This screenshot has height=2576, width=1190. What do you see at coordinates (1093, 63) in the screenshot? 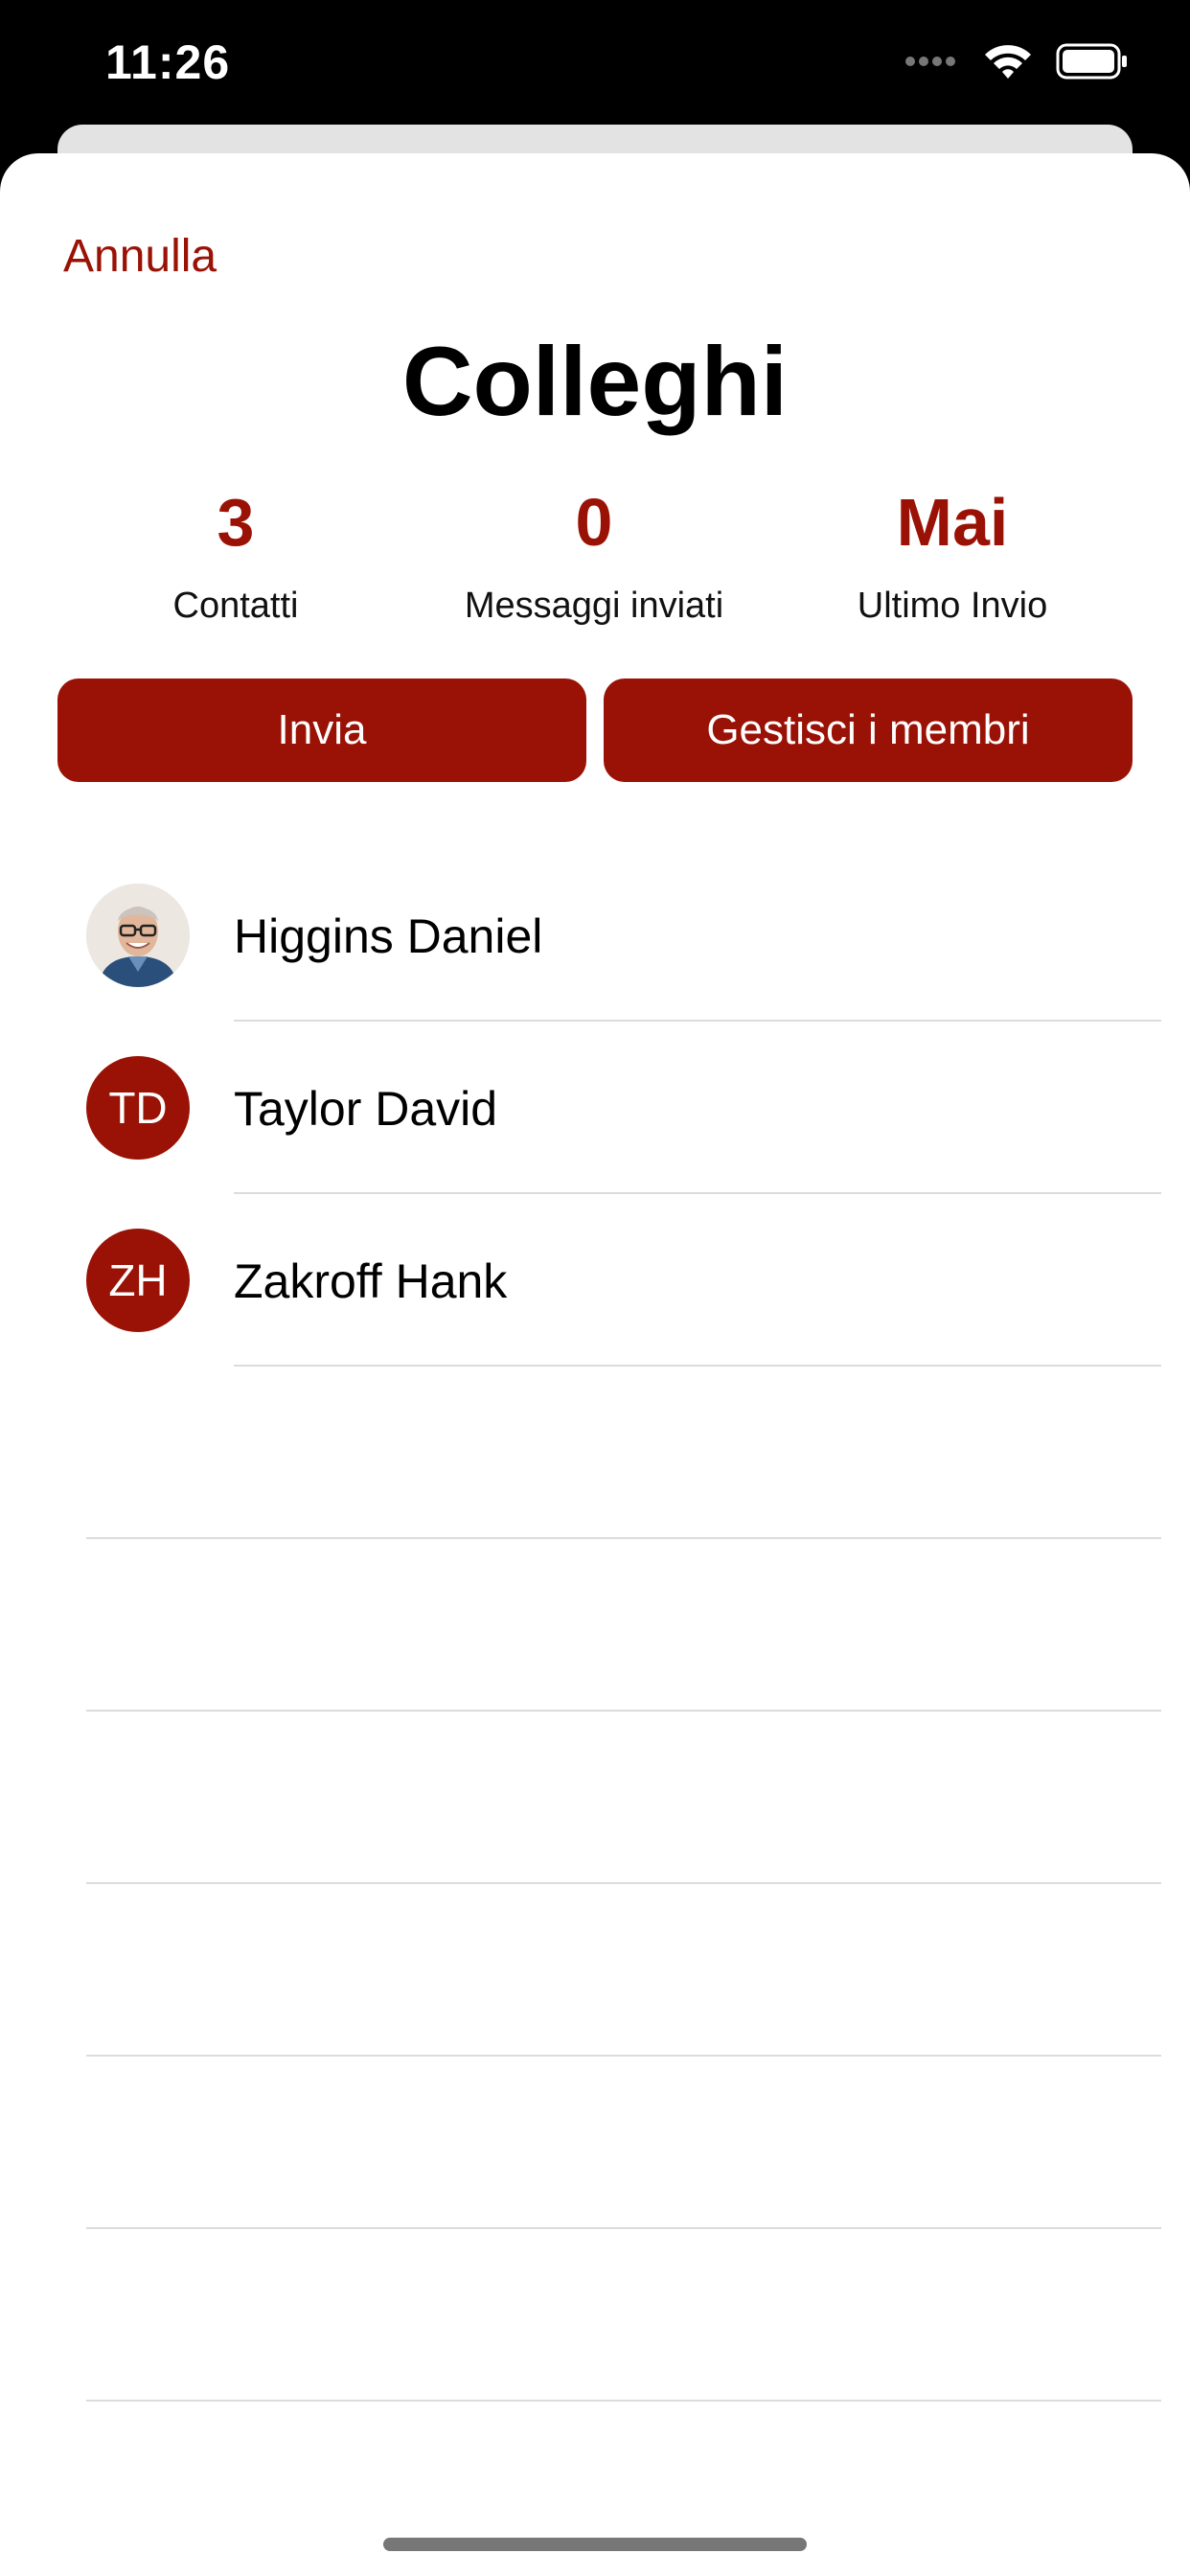
I see `battery-icon` at bounding box center [1093, 63].